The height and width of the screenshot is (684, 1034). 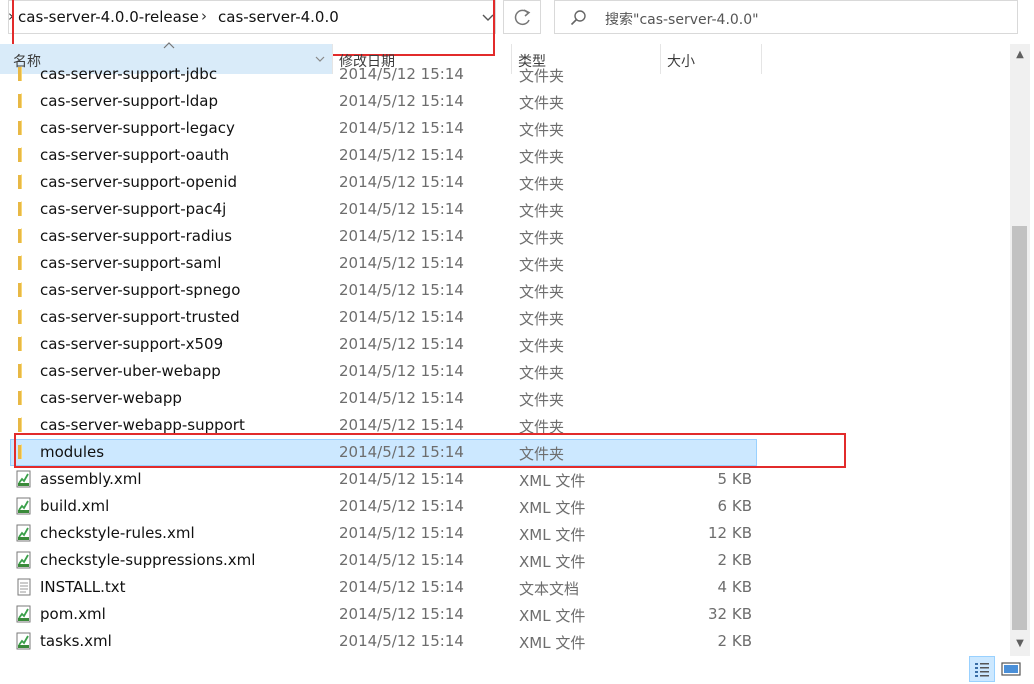 I want to click on file-name: modules, so click(x=72, y=452).